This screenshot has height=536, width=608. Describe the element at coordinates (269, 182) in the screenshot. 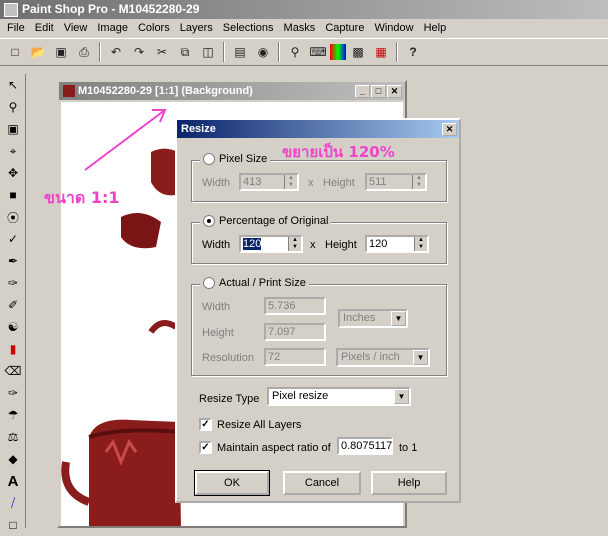

I see `pixel-width-input: 413 ▲ ▼` at that location.